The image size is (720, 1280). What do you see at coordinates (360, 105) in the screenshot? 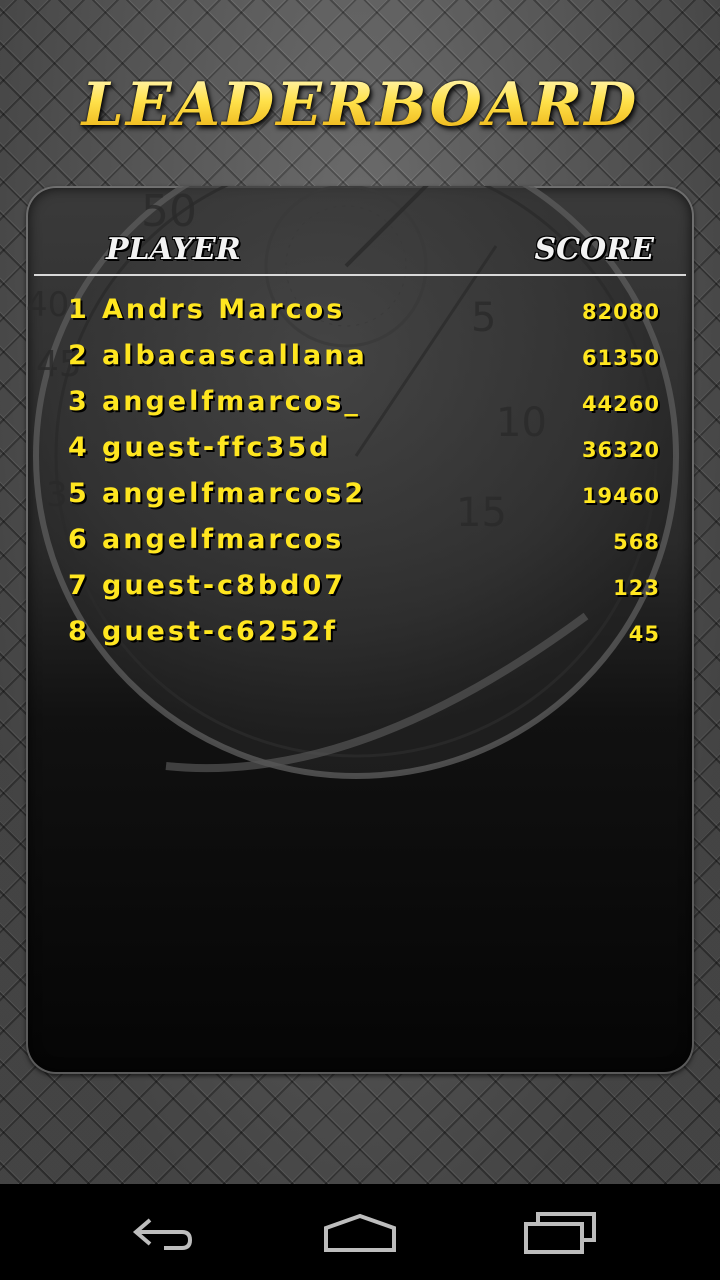
I see `page-title: LEADERBOARD` at bounding box center [360, 105].